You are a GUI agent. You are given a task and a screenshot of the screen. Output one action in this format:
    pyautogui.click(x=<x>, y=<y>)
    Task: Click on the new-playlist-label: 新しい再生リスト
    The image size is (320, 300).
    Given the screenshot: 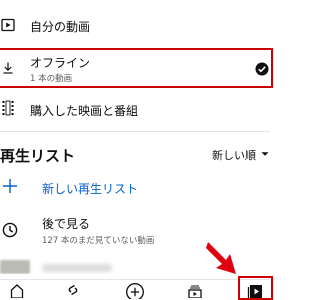 What is the action you would take?
    pyautogui.click(x=90, y=189)
    